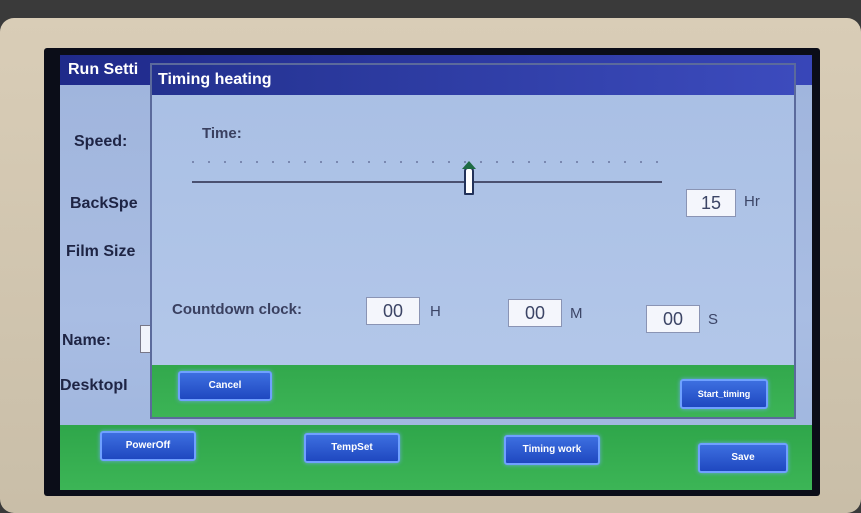  I want to click on tempset-button: TempSet, so click(352, 448).